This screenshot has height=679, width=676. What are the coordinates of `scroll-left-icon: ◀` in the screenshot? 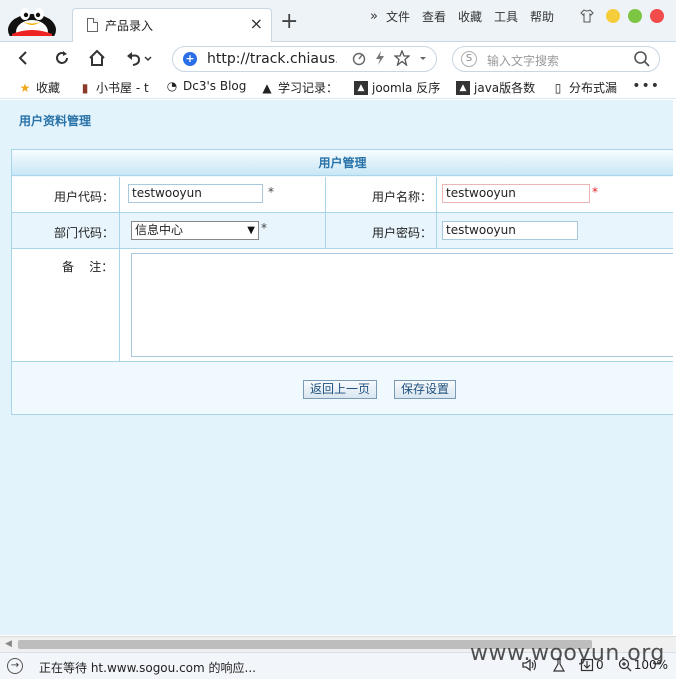 It's located at (8, 644).